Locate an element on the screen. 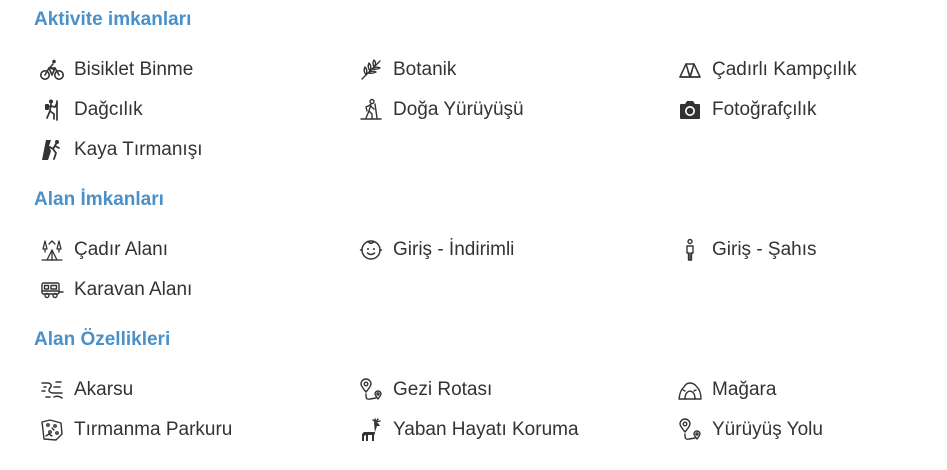 Image resolution: width=947 pixels, height=470 pixels. feature-item-cave: Mağara is located at coordinates (726, 390).